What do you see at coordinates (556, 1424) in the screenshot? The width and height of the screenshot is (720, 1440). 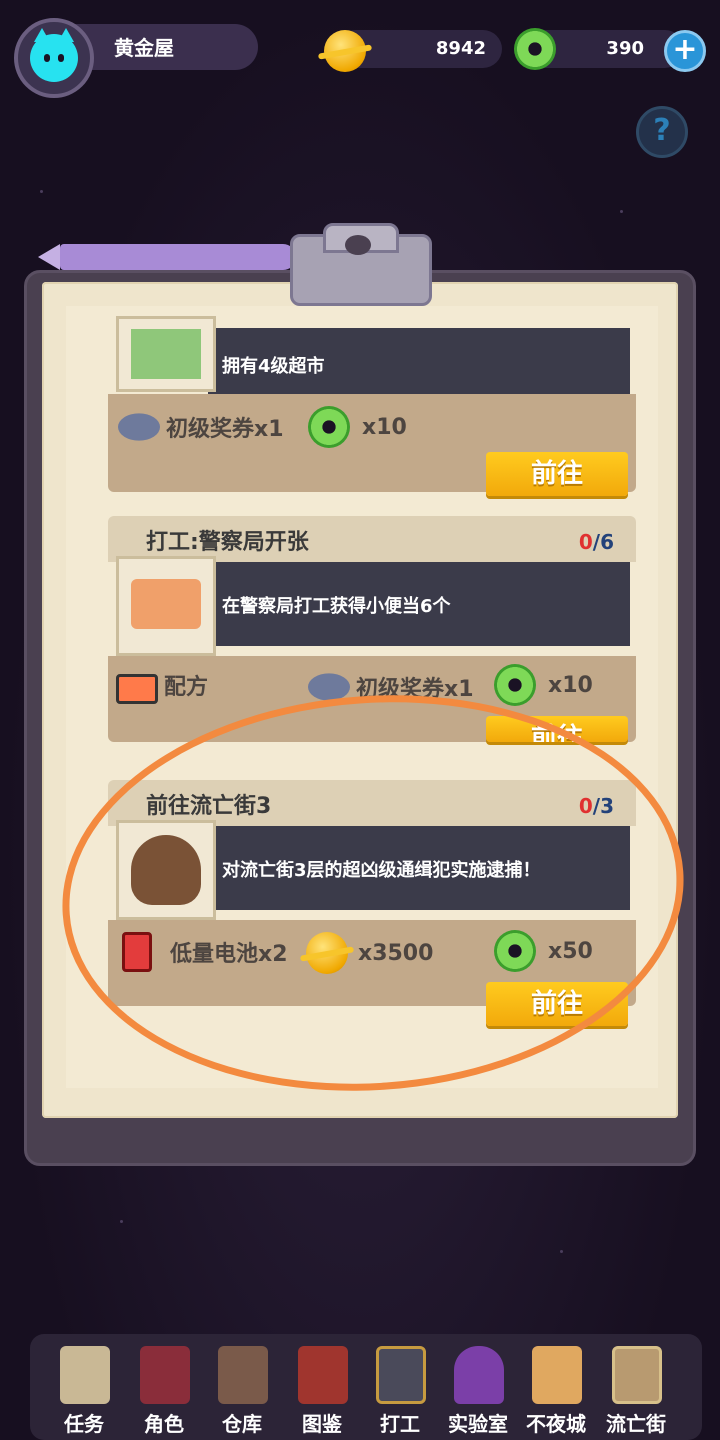 I see `nav-label: 不夜城` at bounding box center [556, 1424].